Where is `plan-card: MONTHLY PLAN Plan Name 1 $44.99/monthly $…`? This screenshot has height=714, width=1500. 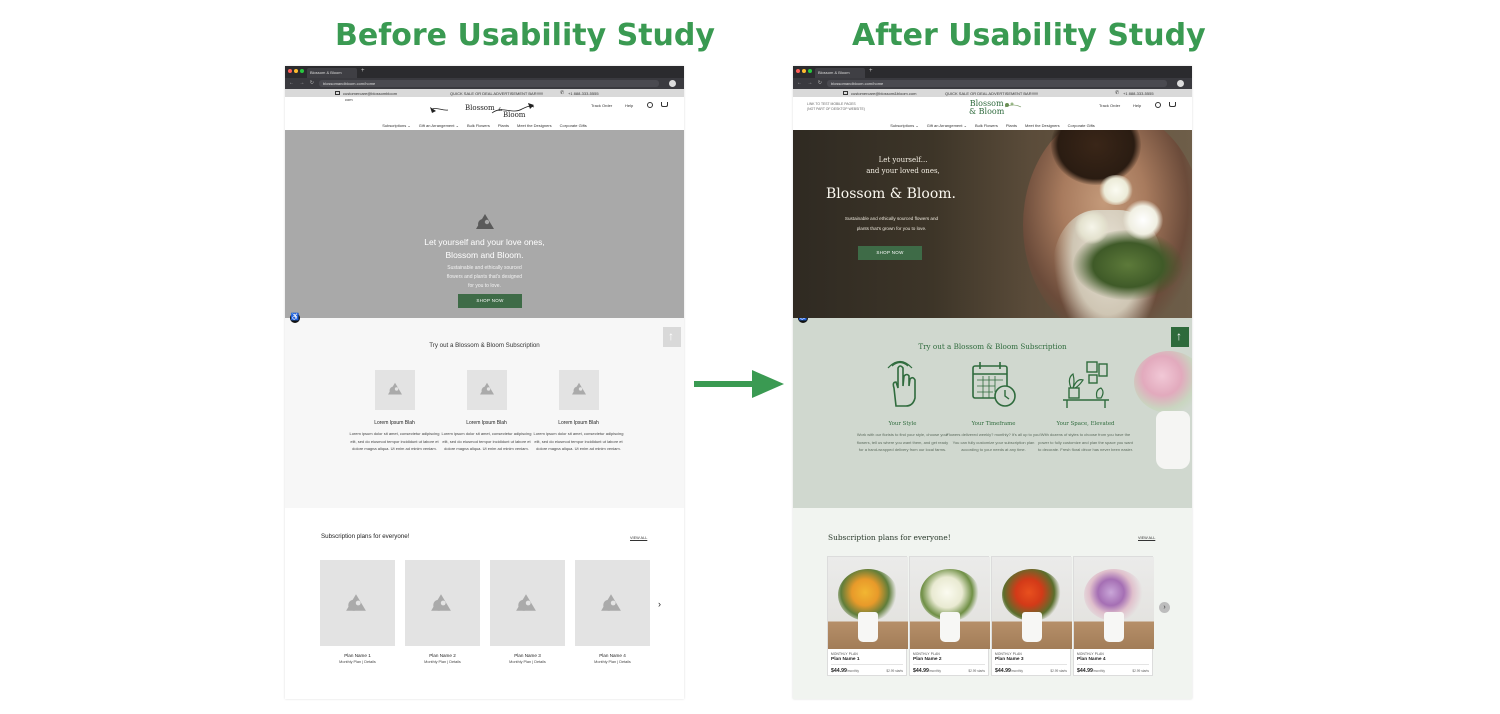 plan-card: MONTHLY PLAN Plan Name 1 $44.99/monthly $… is located at coordinates (867, 616).